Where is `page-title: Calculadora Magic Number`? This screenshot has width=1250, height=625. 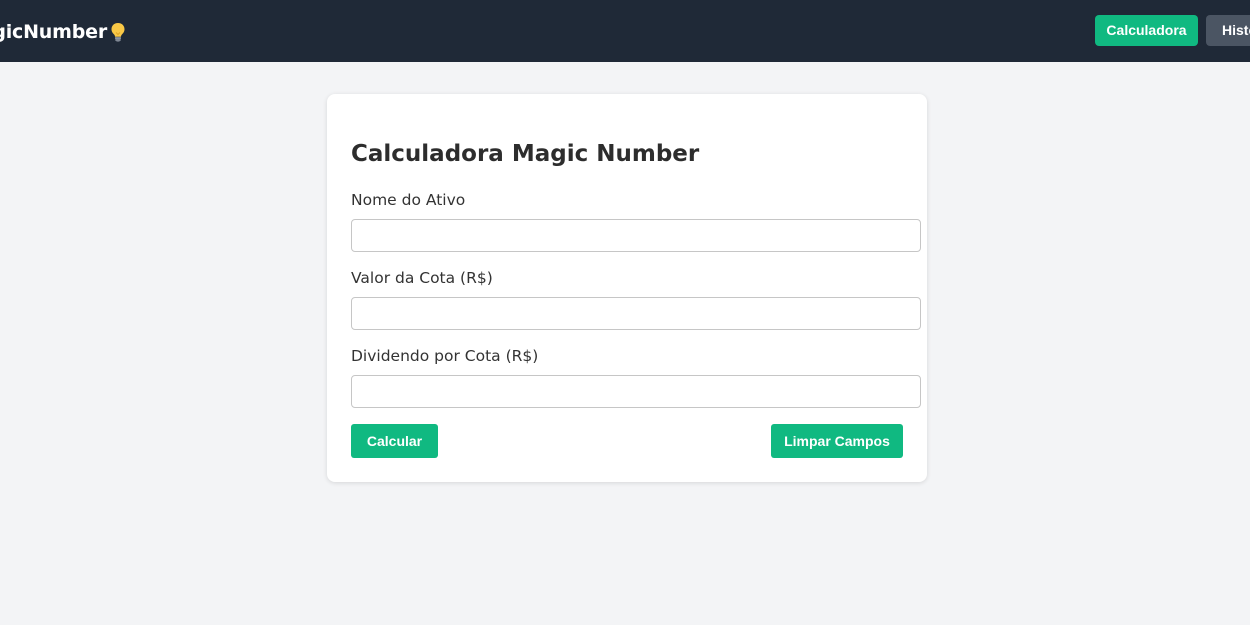 page-title: Calculadora Magic Number is located at coordinates (525, 154).